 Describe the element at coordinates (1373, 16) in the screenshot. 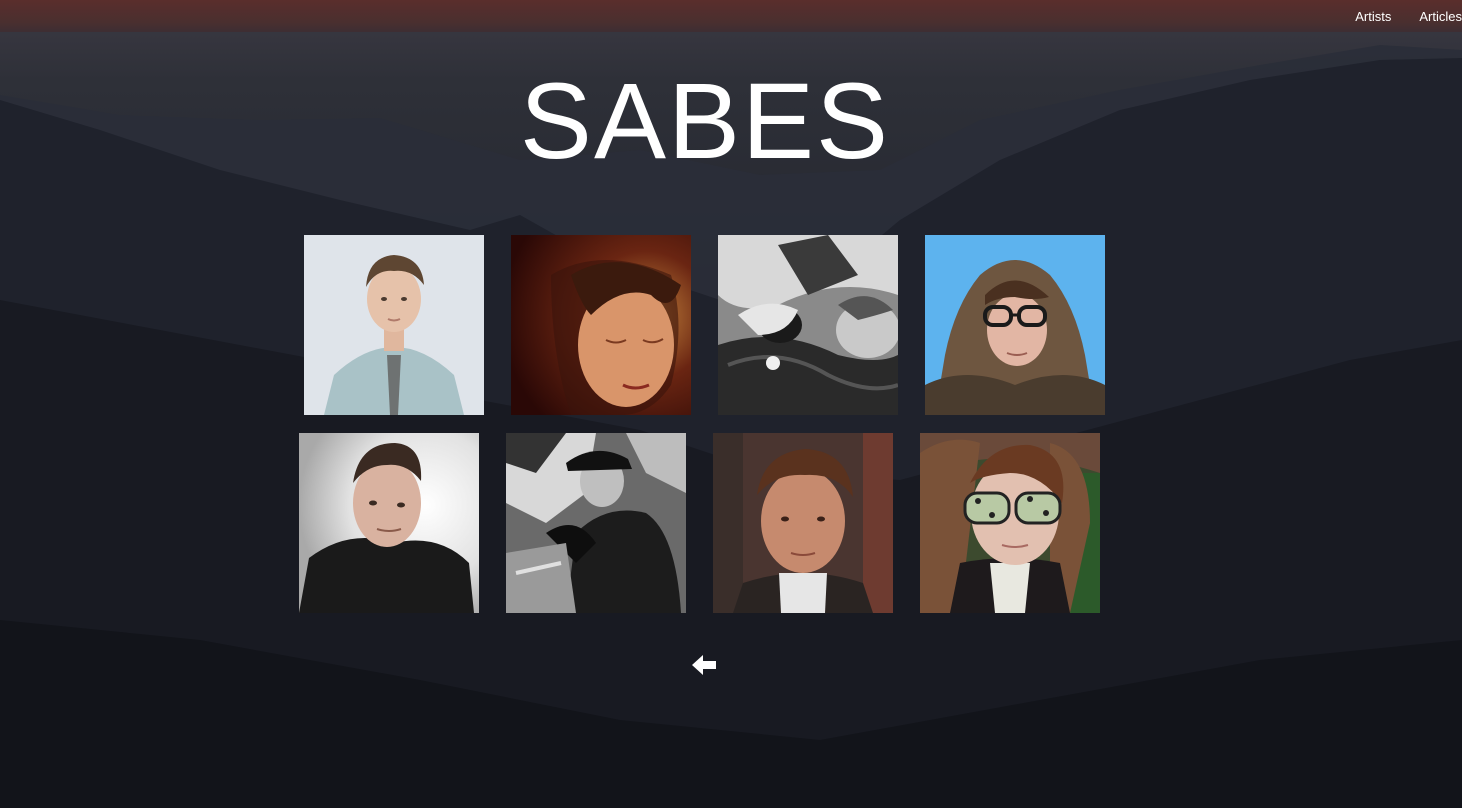

I see `nav-link-artists: Artists` at that location.